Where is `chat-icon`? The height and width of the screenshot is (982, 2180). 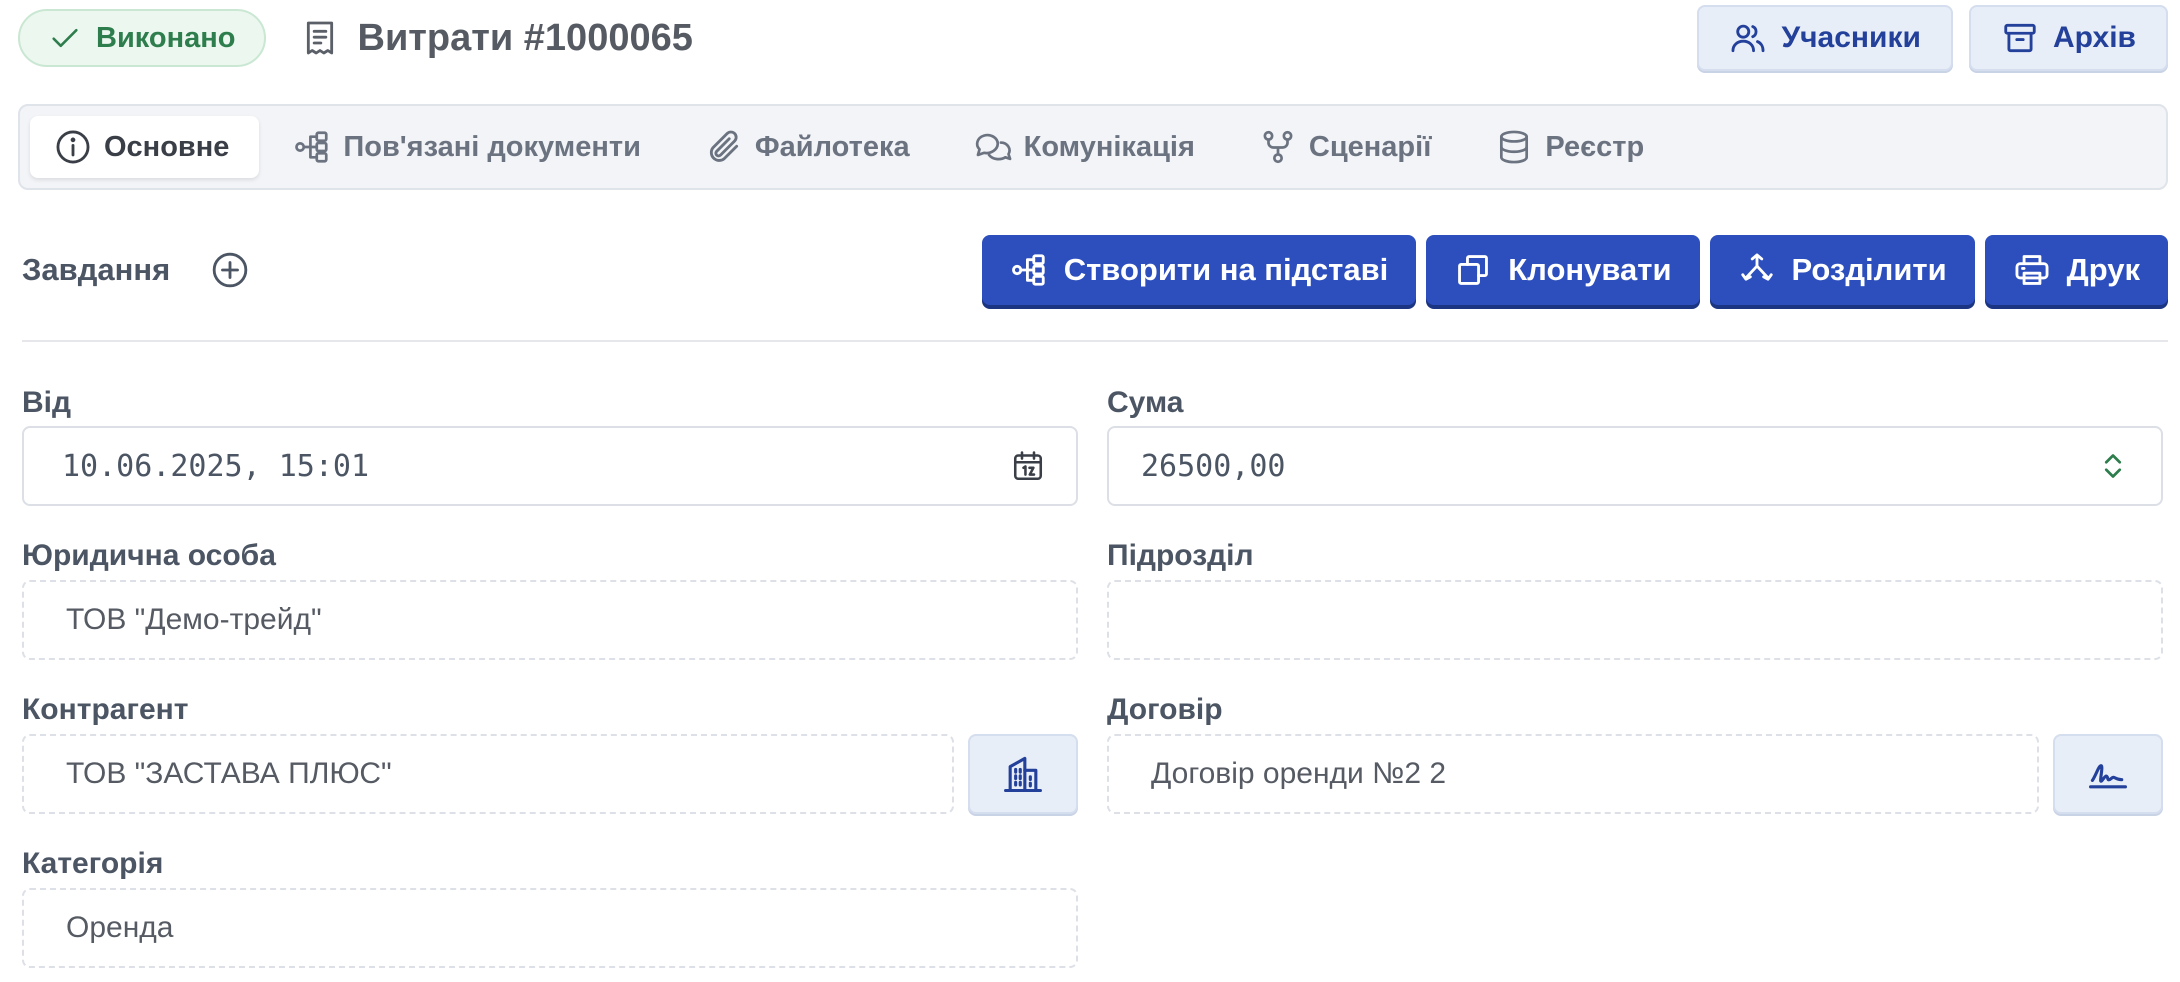
chat-icon is located at coordinates (993, 147).